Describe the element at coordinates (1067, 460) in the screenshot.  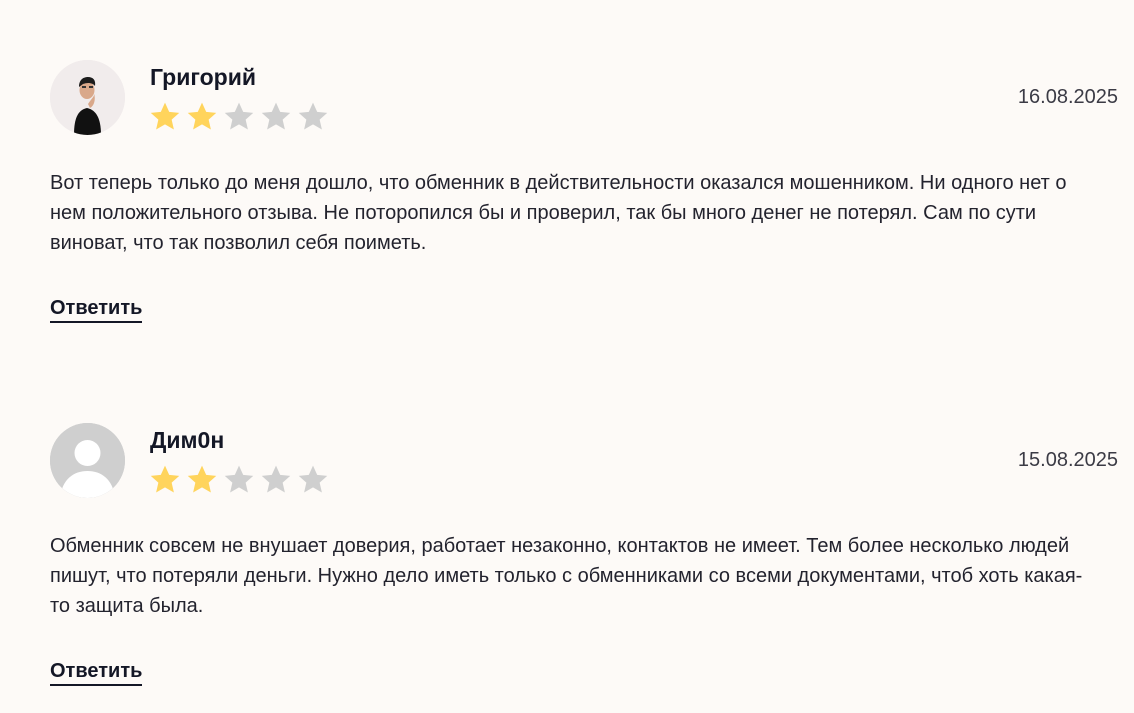
I see `review-date: 15.08.2025` at that location.